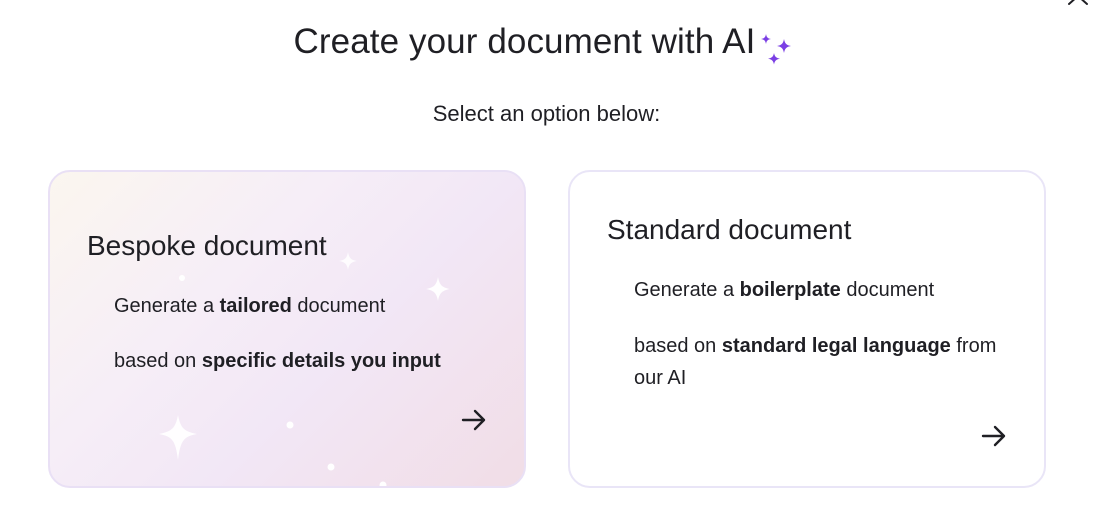 The width and height of the screenshot is (1093, 524). Describe the element at coordinates (338, 306) in the screenshot. I see `bespoke-line1-text-end: document` at that location.